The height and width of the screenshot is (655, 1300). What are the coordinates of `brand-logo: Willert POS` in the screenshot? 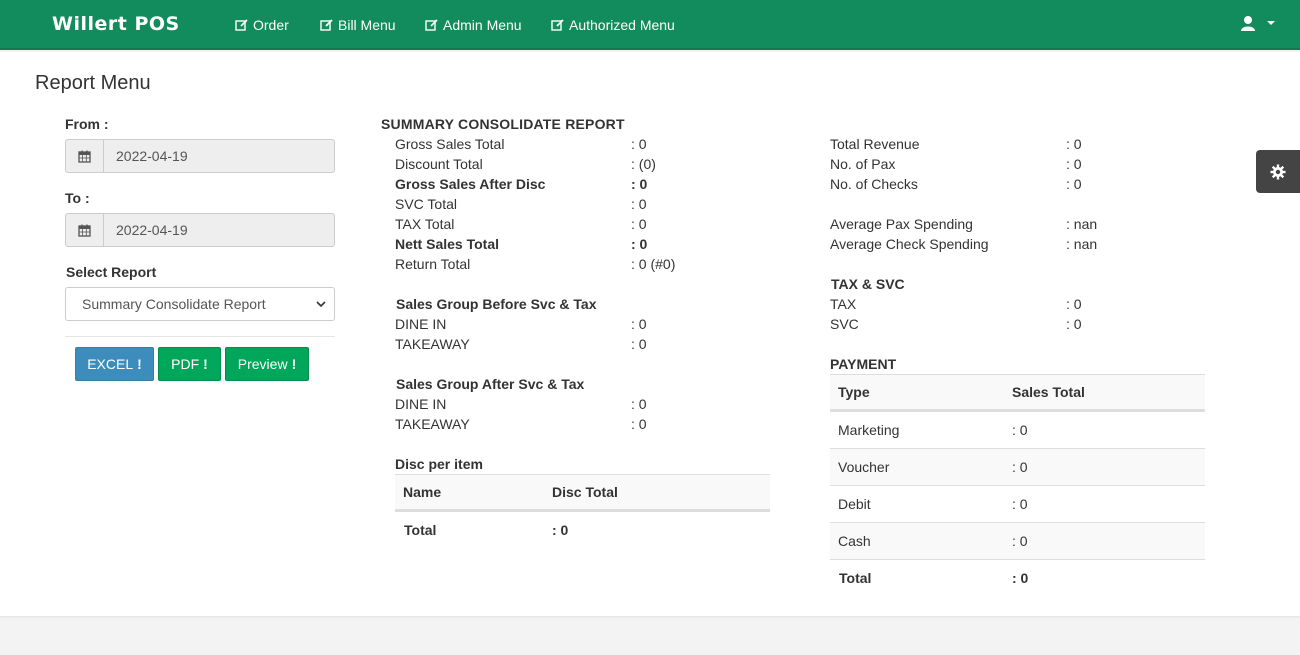 It's located at (116, 24).